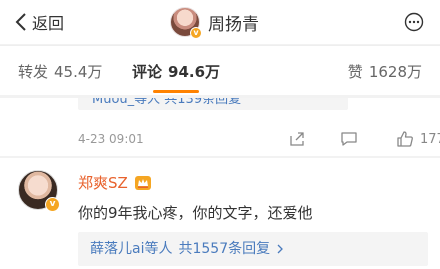 This screenshot has width=440, height=269. I want to click on comment-meta-row: 4-23 09:01 1772, so click(259, 140).